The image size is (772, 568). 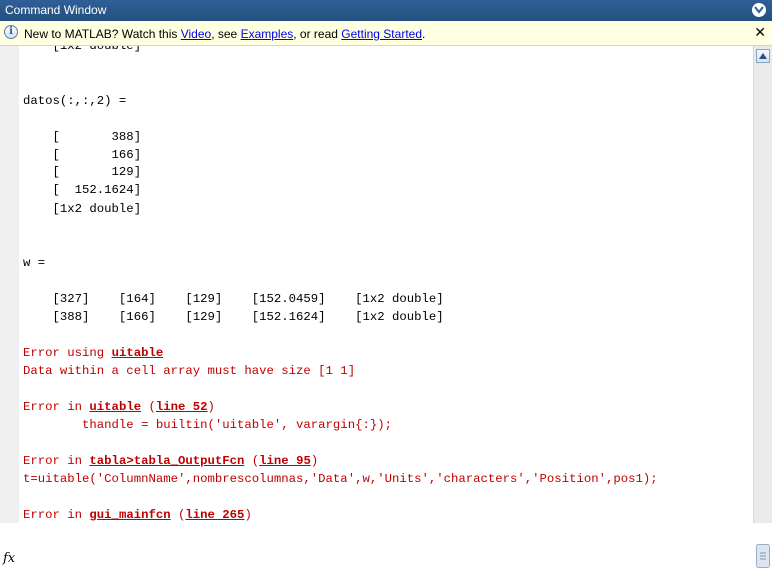 What do you see at coordinates (82, 190) in the screenshot?
I see `output-line: [ 152.1624]` at bounding box center [82, 190].